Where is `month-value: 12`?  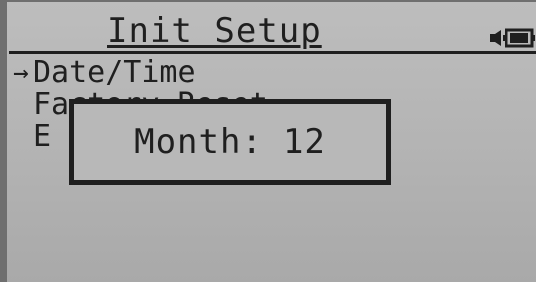
month-value: 12 is located at coordinates (304, 142).